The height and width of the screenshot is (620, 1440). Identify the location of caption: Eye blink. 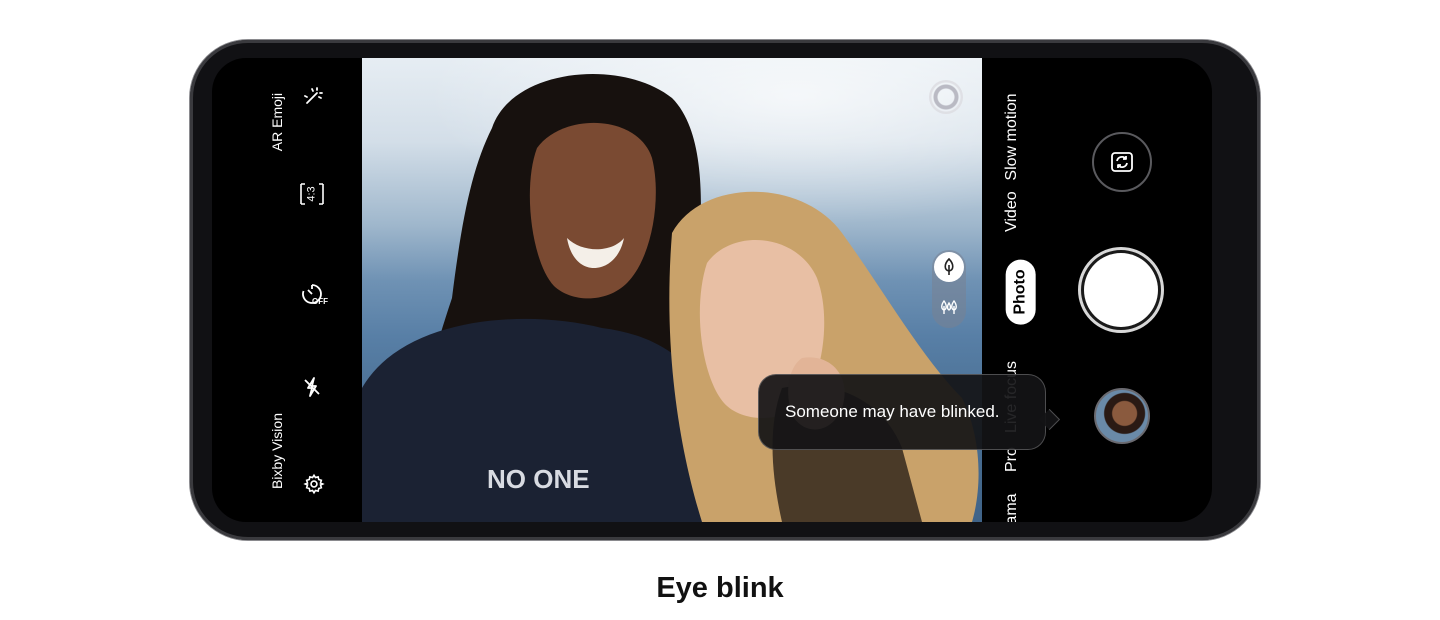
(720, 588).